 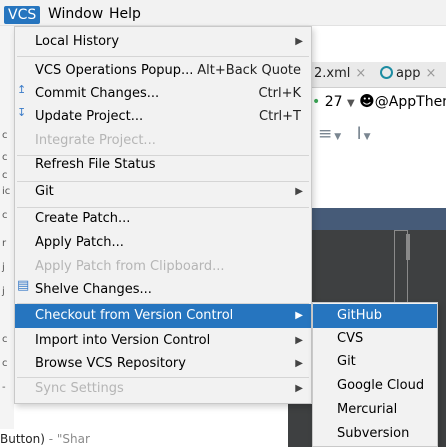 I want to click on menu-item-label: Browse VCS Repository, so click(x=110, y=363).